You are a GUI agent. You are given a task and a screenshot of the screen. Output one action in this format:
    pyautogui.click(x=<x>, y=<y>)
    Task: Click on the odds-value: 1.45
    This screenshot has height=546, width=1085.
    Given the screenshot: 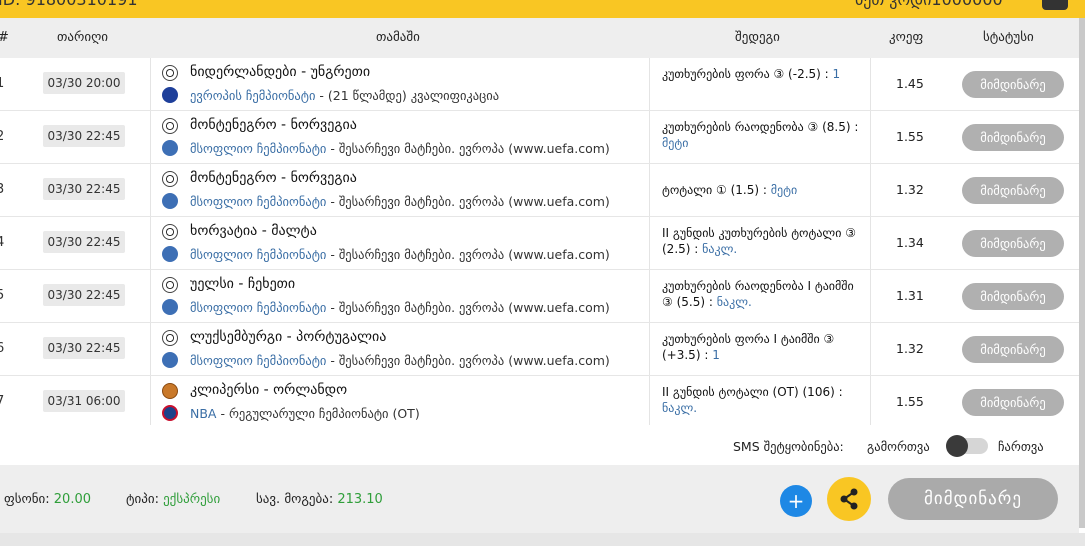 What is the action you would take?
    pyautogui.click(x=910, y=83)
    